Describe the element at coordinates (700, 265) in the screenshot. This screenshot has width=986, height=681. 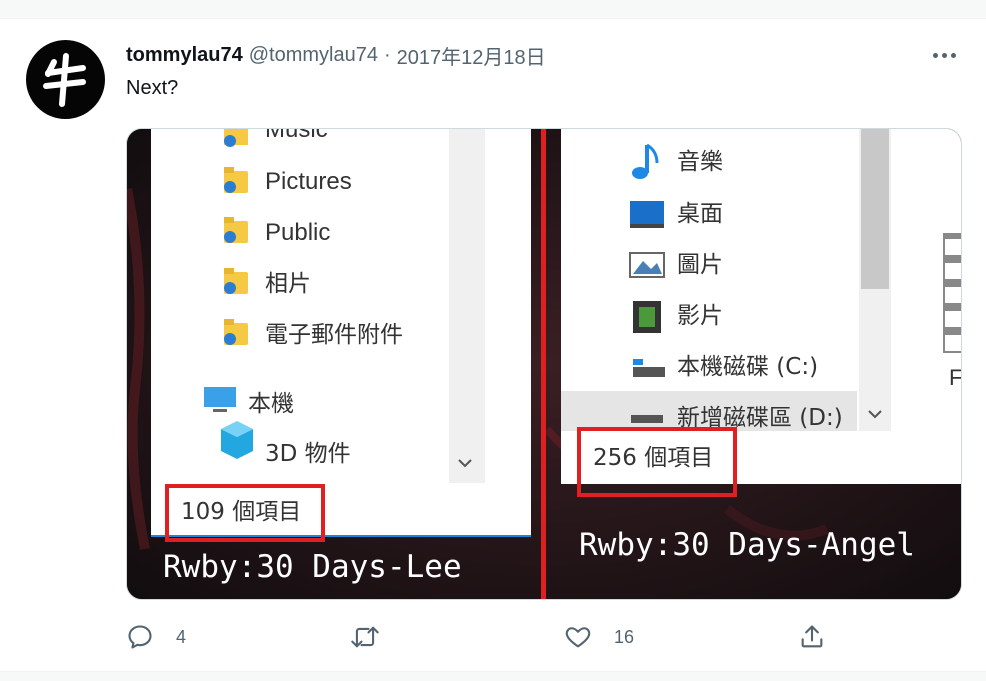
I see `right-item-pictures: 圖片` at that location.